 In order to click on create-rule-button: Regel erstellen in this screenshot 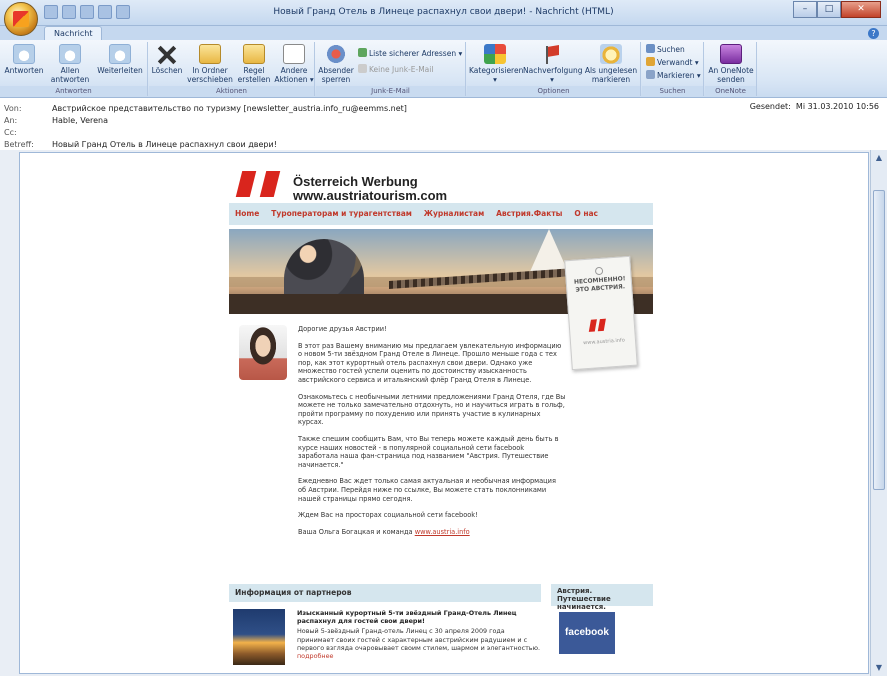, I will do `click(254, 64)`.